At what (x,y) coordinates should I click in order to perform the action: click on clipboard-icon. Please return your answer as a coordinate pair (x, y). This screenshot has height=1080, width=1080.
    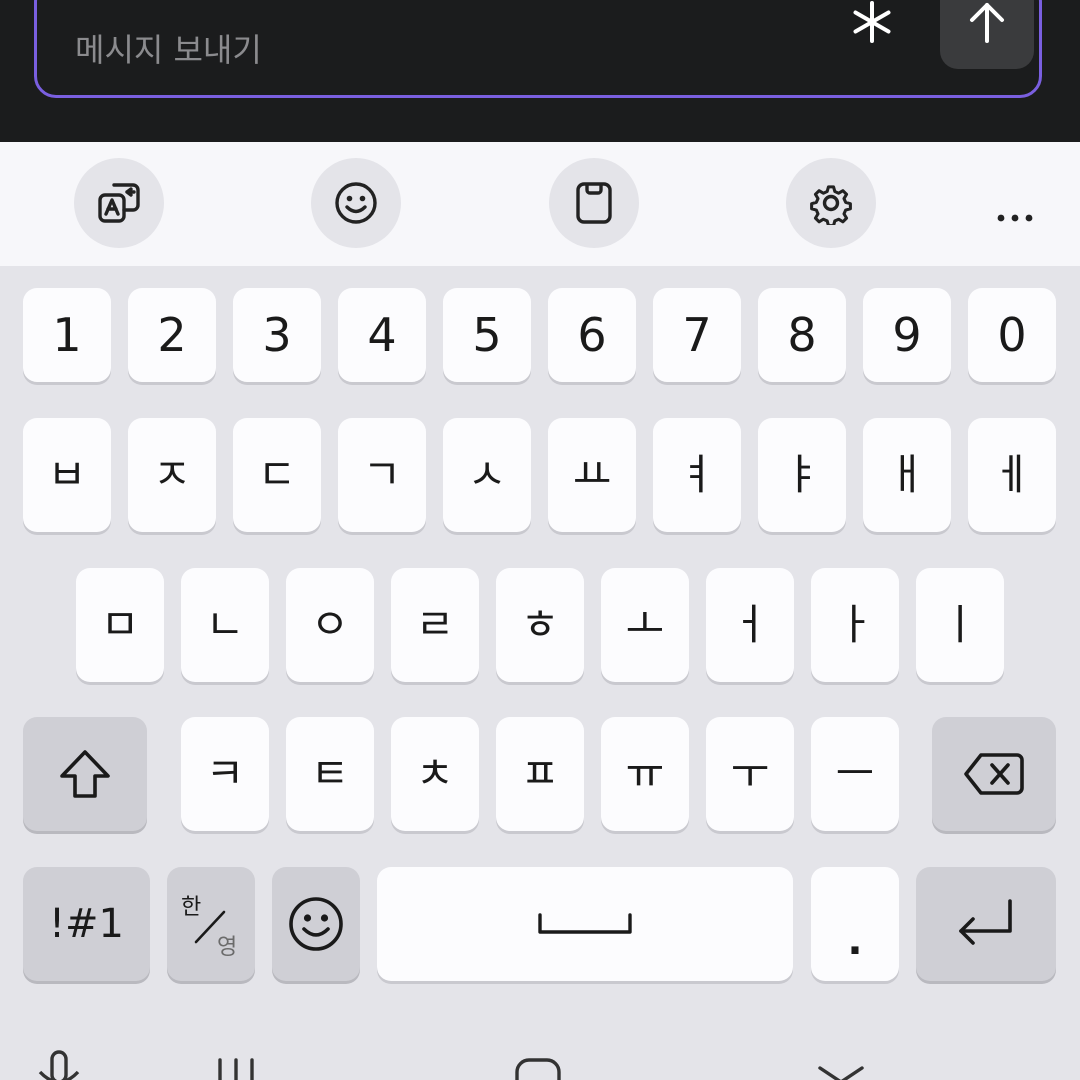
    Looking at the image, I should click on (594, 203).